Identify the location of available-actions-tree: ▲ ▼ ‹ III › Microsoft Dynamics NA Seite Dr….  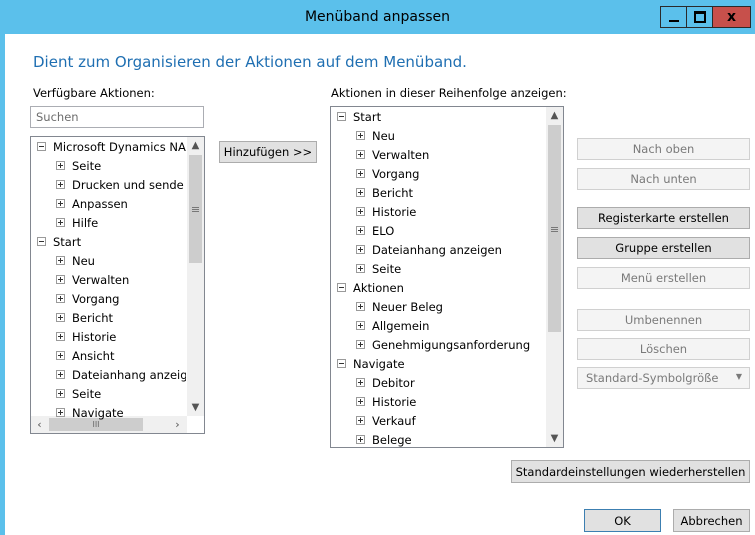
(117, 285).